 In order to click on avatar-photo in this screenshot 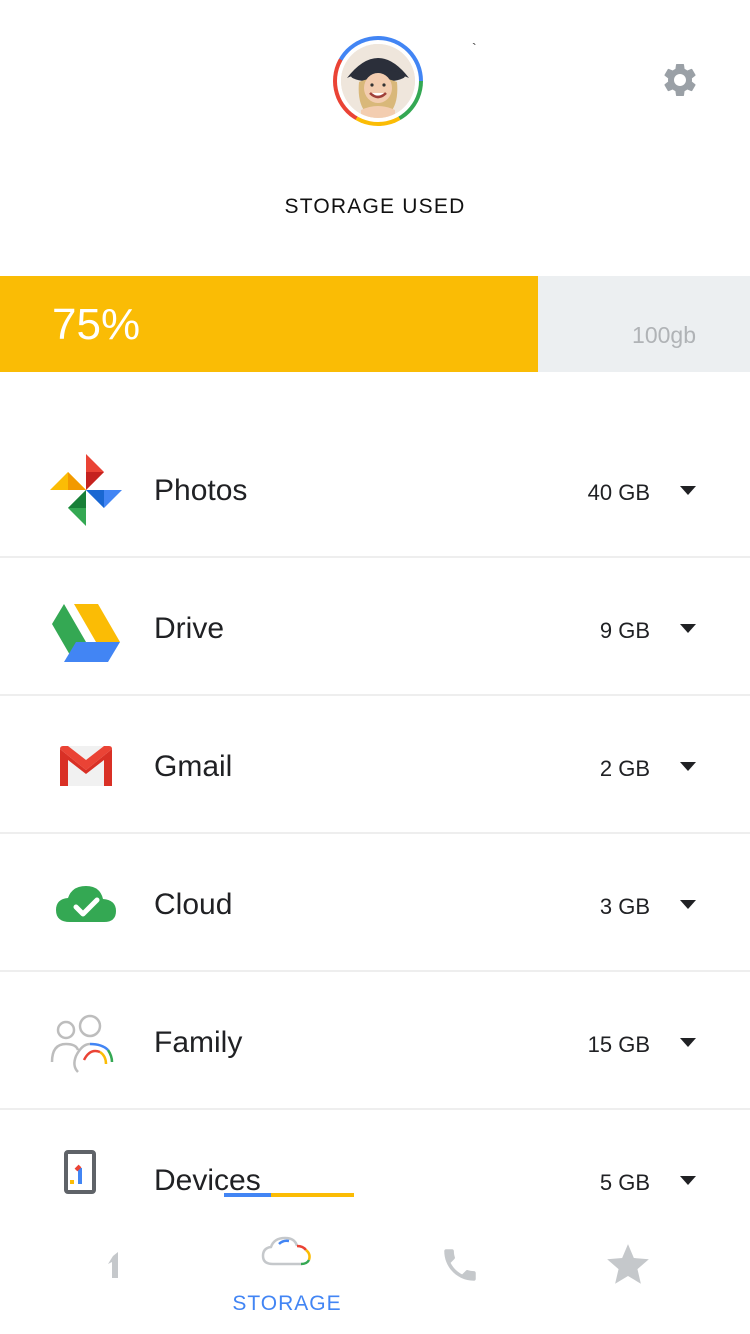, I will do `click(378, 81)`.